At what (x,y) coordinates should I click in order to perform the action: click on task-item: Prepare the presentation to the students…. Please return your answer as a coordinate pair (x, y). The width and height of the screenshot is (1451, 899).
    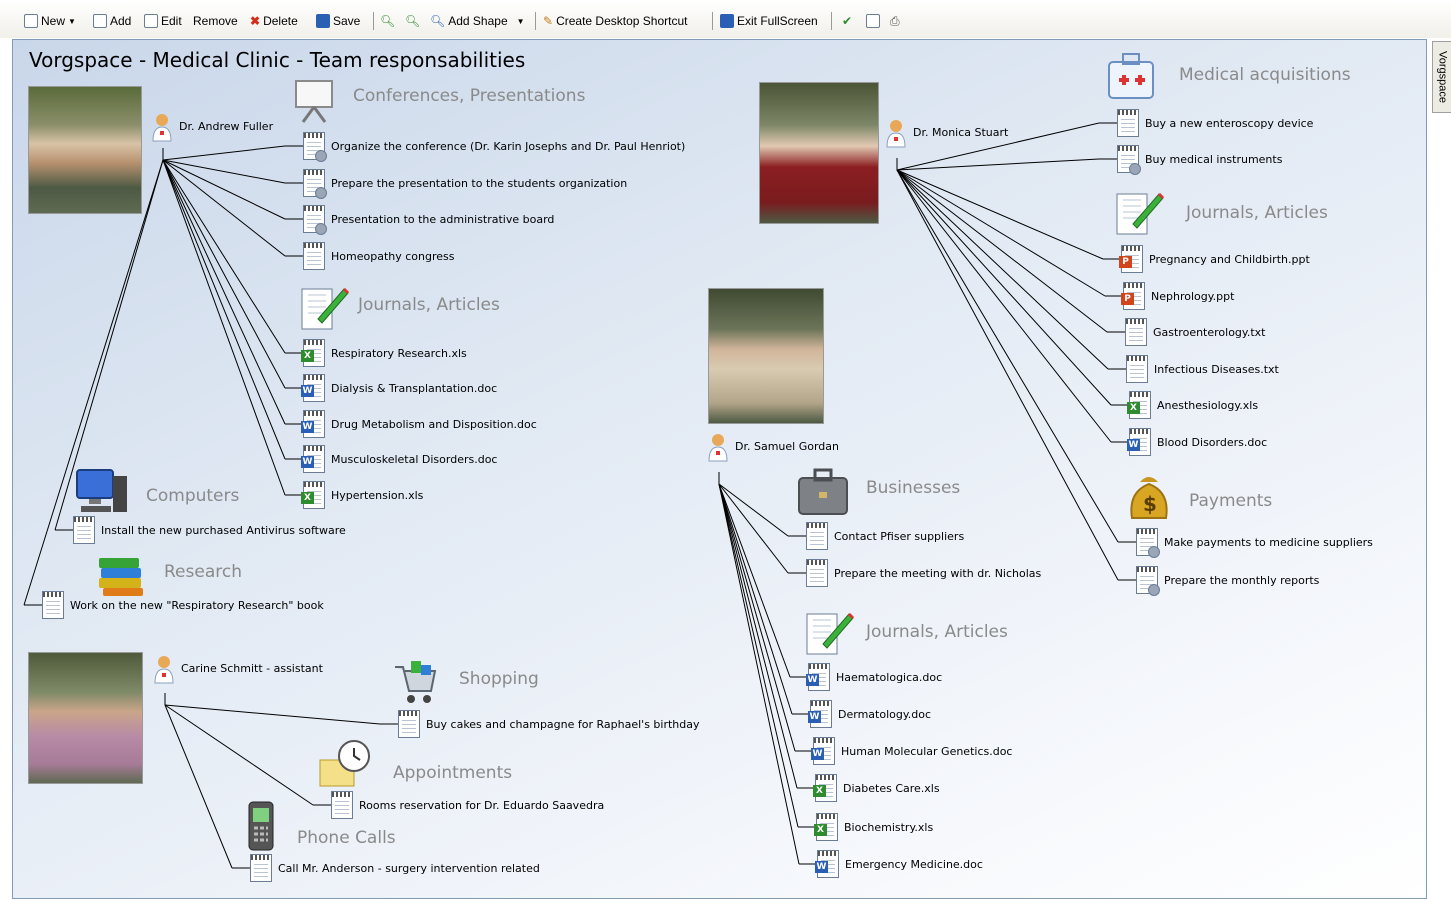
    Looking at the image, I should click on (465, 184).